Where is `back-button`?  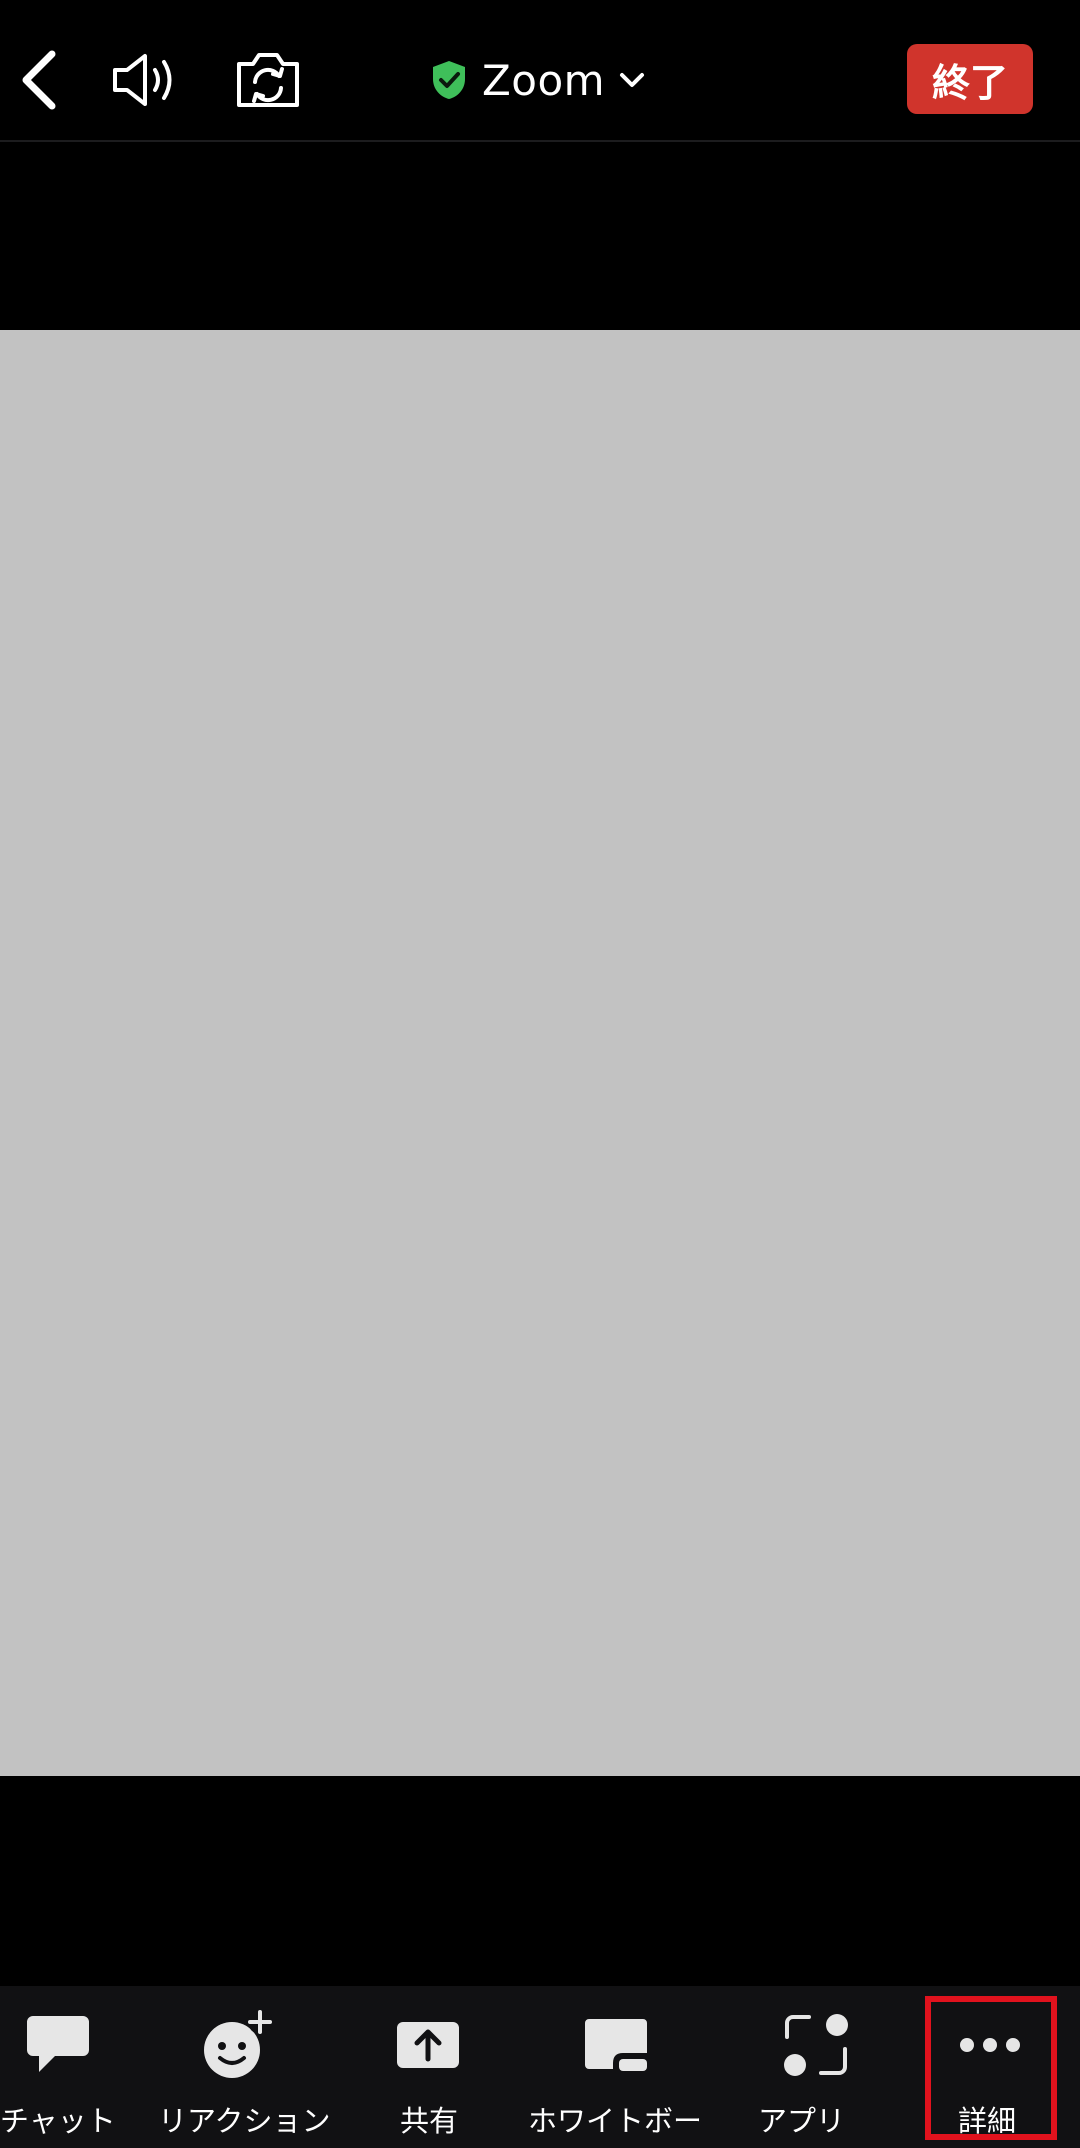
back-button is located at coordinates (38, 80).